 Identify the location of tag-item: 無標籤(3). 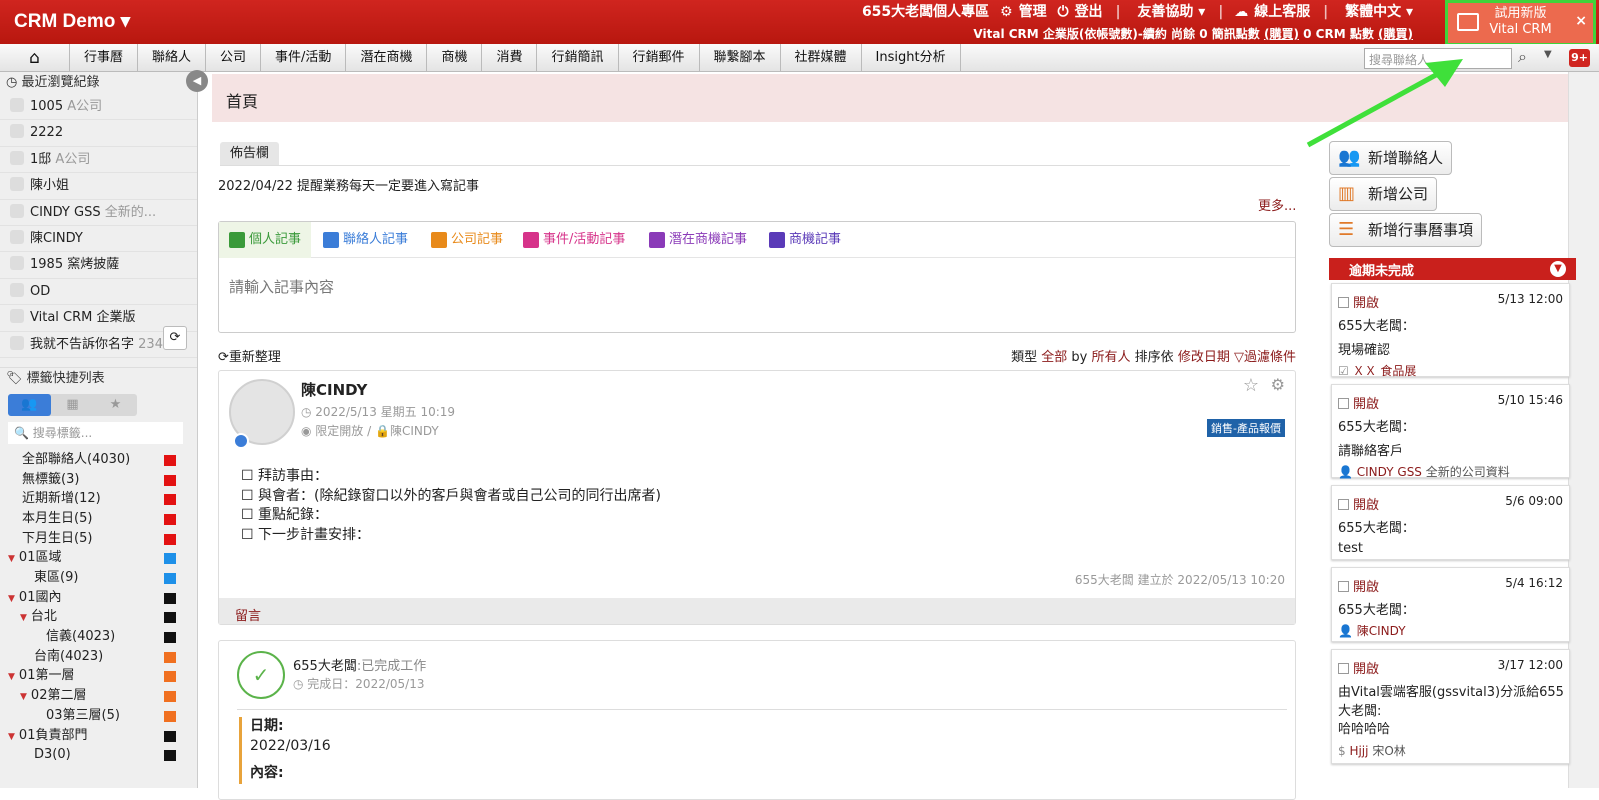
(98, 480).